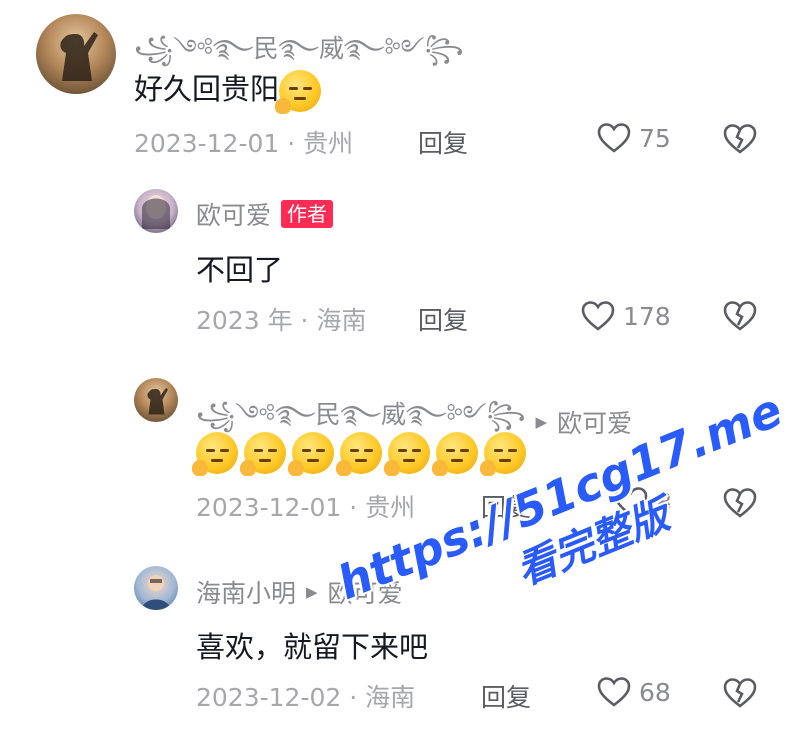 The height and width of the screenshot is (744, 800). Describe the element at coordinates (307, 214) in the screenshot. I see `author-badge: 作者` at that location.